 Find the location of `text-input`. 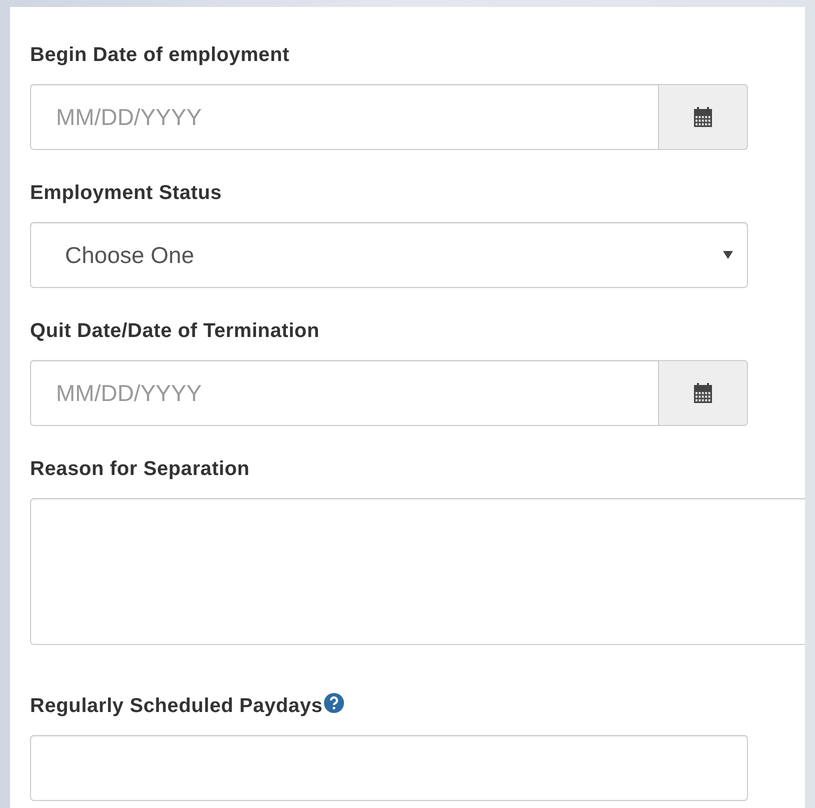

text-input is located at coordinates (389, 768).